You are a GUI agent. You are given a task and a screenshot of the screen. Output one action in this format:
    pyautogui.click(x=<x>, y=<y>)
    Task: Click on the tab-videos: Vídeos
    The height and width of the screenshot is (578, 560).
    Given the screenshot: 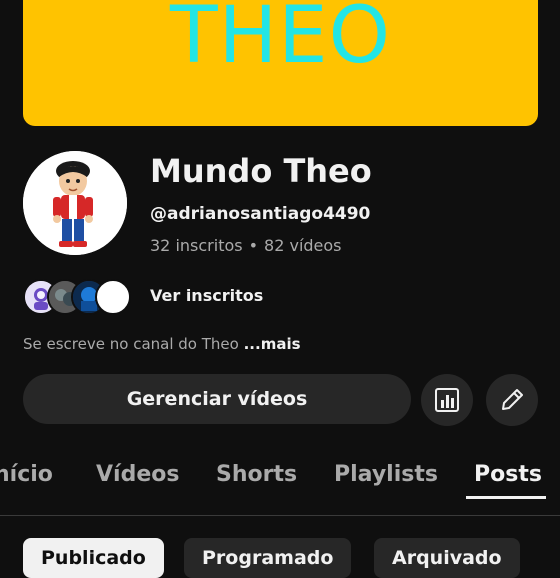 What is the action you would take?
    pyautogui.click(x=137, y=474)
    